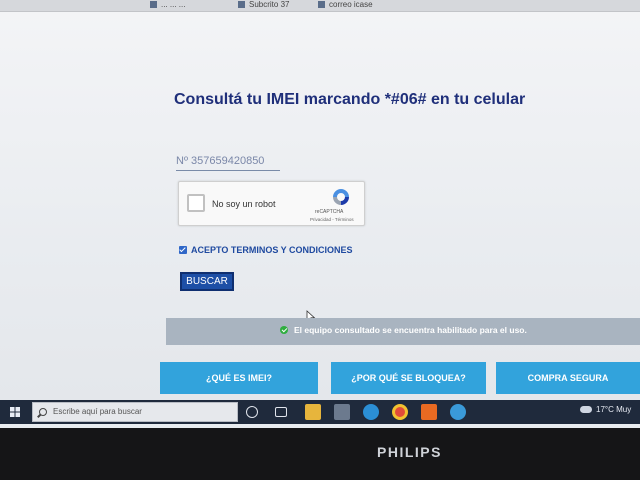 This screenshot has width=640, height=480. Describe the element at coordinates (568, 378) in the screenshot. I see `secure-purchase-button: COMPRA SEGURA` at that location.